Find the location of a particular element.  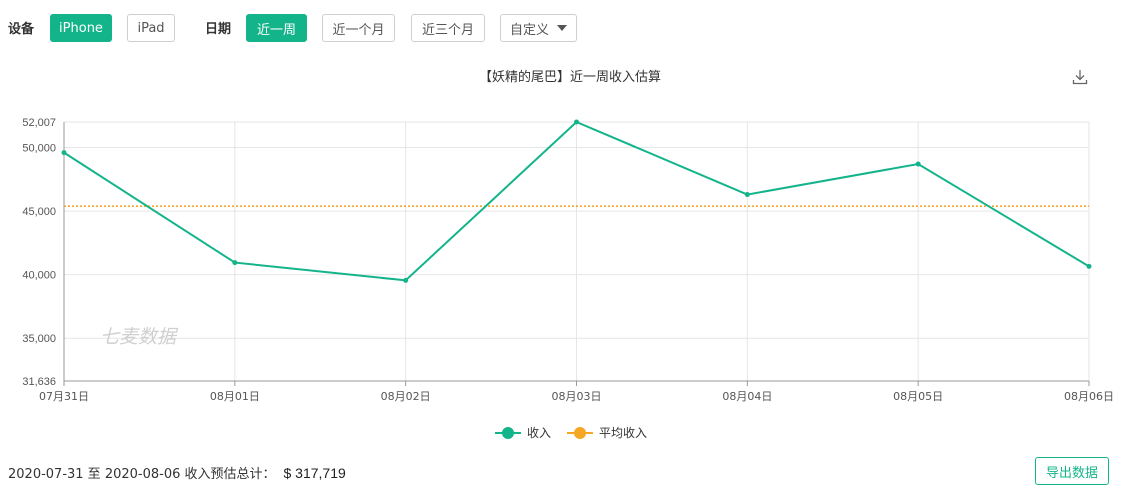

custom-range-label: 自定义 is located at coordinates (529, 30).